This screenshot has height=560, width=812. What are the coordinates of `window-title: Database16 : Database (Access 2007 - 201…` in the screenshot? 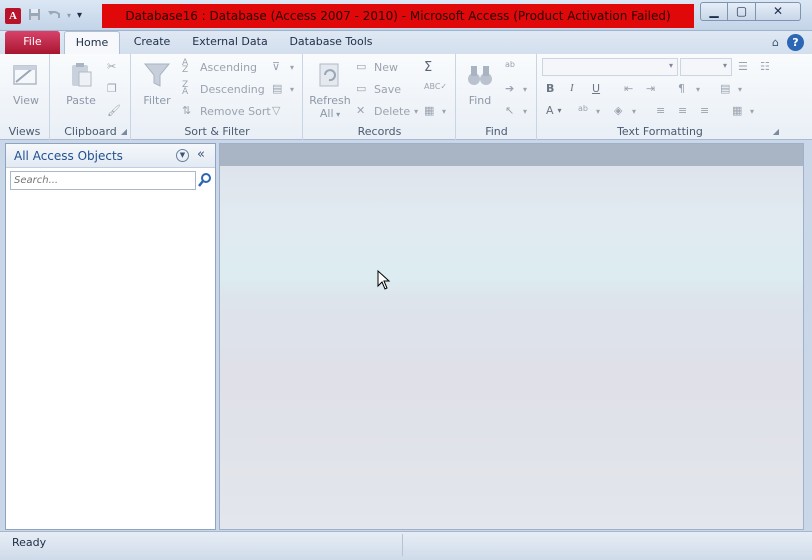 It's located at (398, 16).